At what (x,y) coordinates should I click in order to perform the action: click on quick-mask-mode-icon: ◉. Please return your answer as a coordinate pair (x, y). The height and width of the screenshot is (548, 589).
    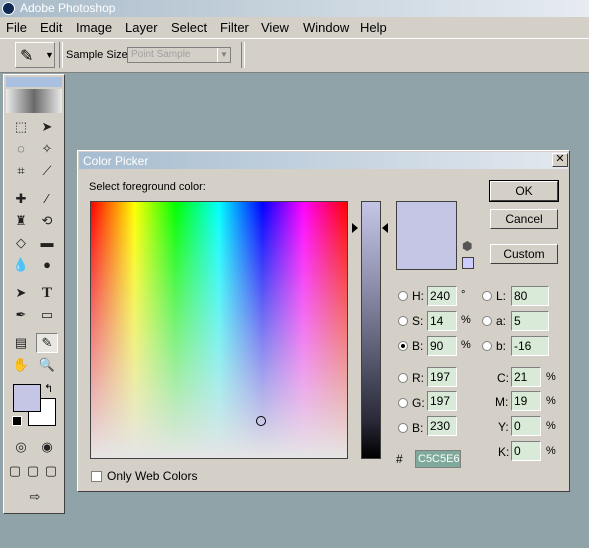
    Looking at the image, I should click on (47, 447).